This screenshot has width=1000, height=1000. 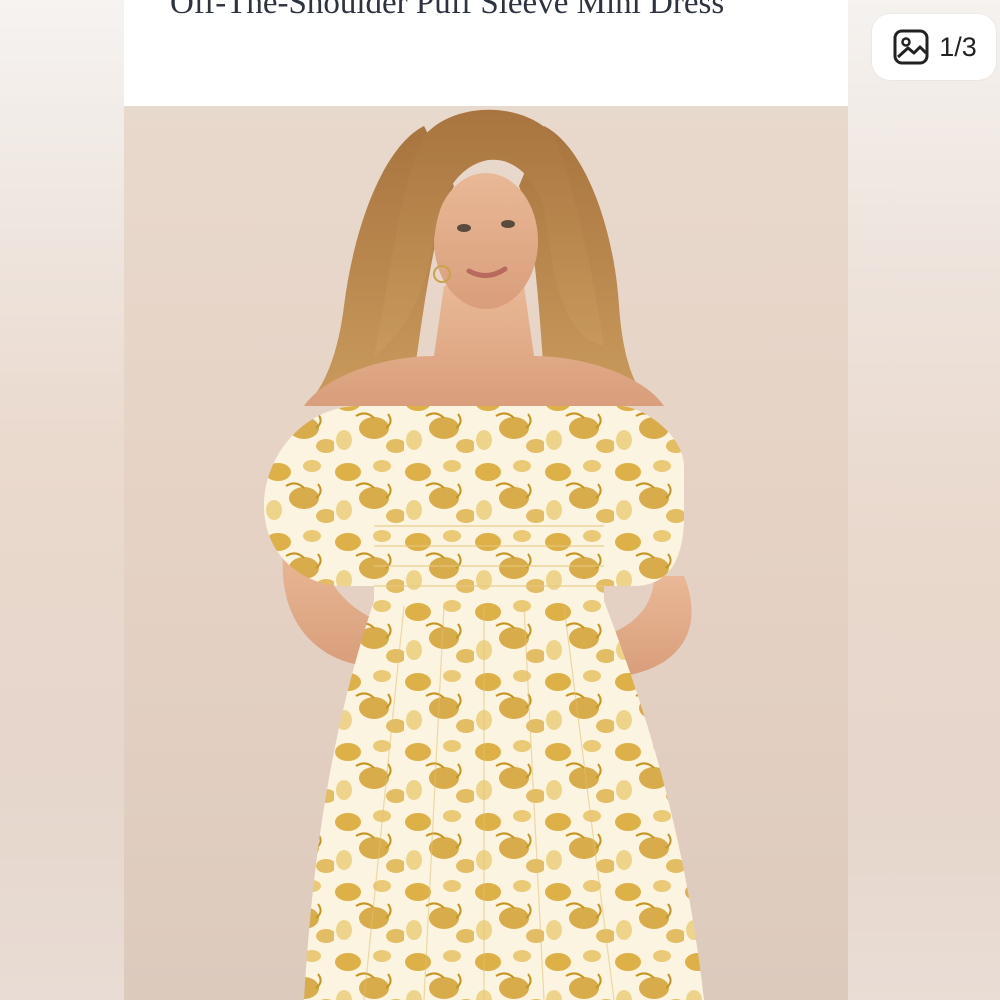 I want to click on image-counter-badge: 1/3, so click(x=934, y=47).